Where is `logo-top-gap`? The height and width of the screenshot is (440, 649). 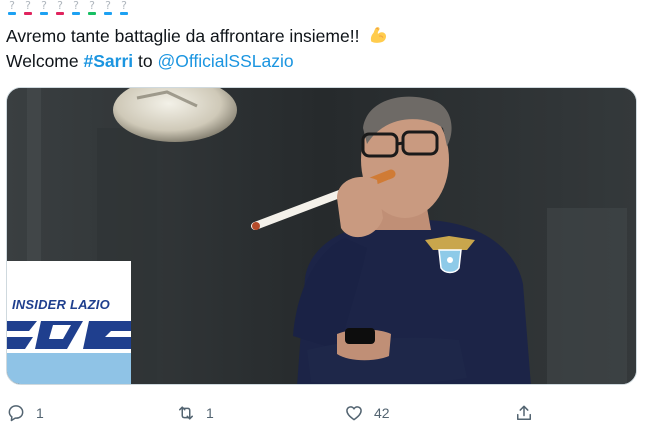 logo-top-gap is located at coordinates (69, 276).